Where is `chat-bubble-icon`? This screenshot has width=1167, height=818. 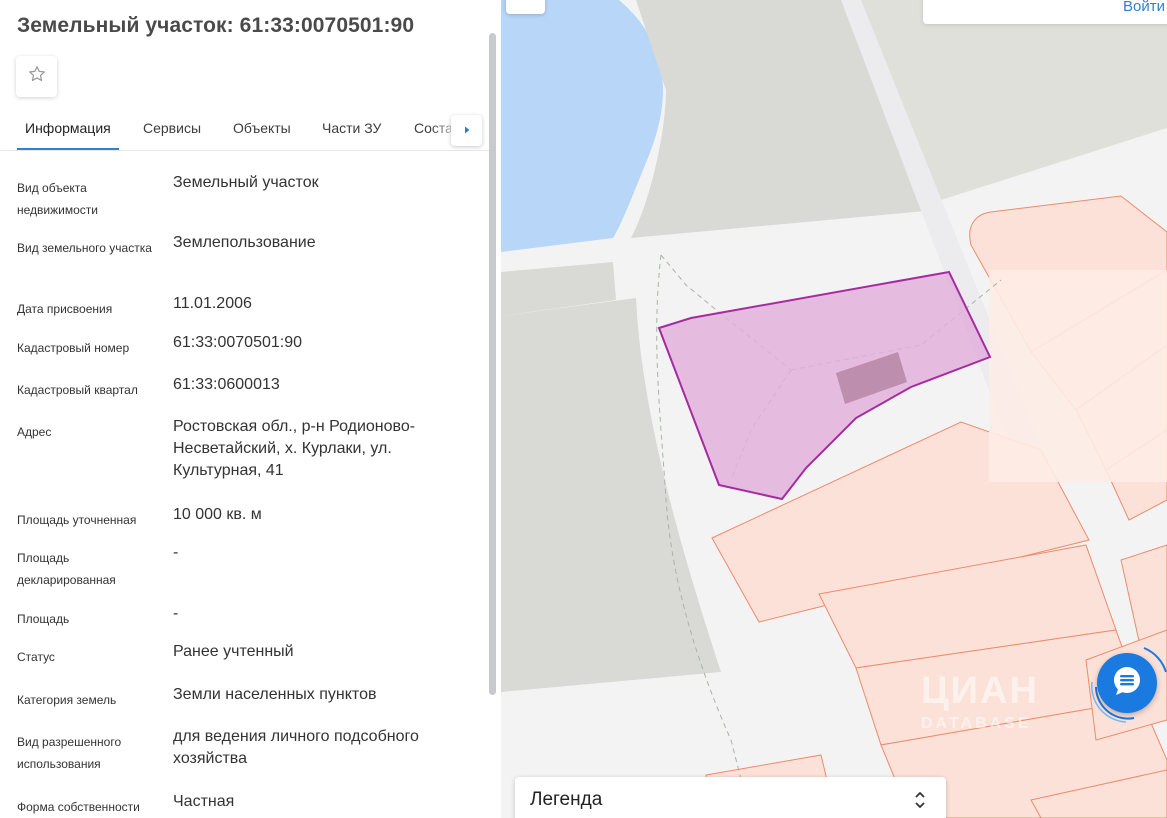 chat-bubble-icon is located at coordinates (1127, 683).